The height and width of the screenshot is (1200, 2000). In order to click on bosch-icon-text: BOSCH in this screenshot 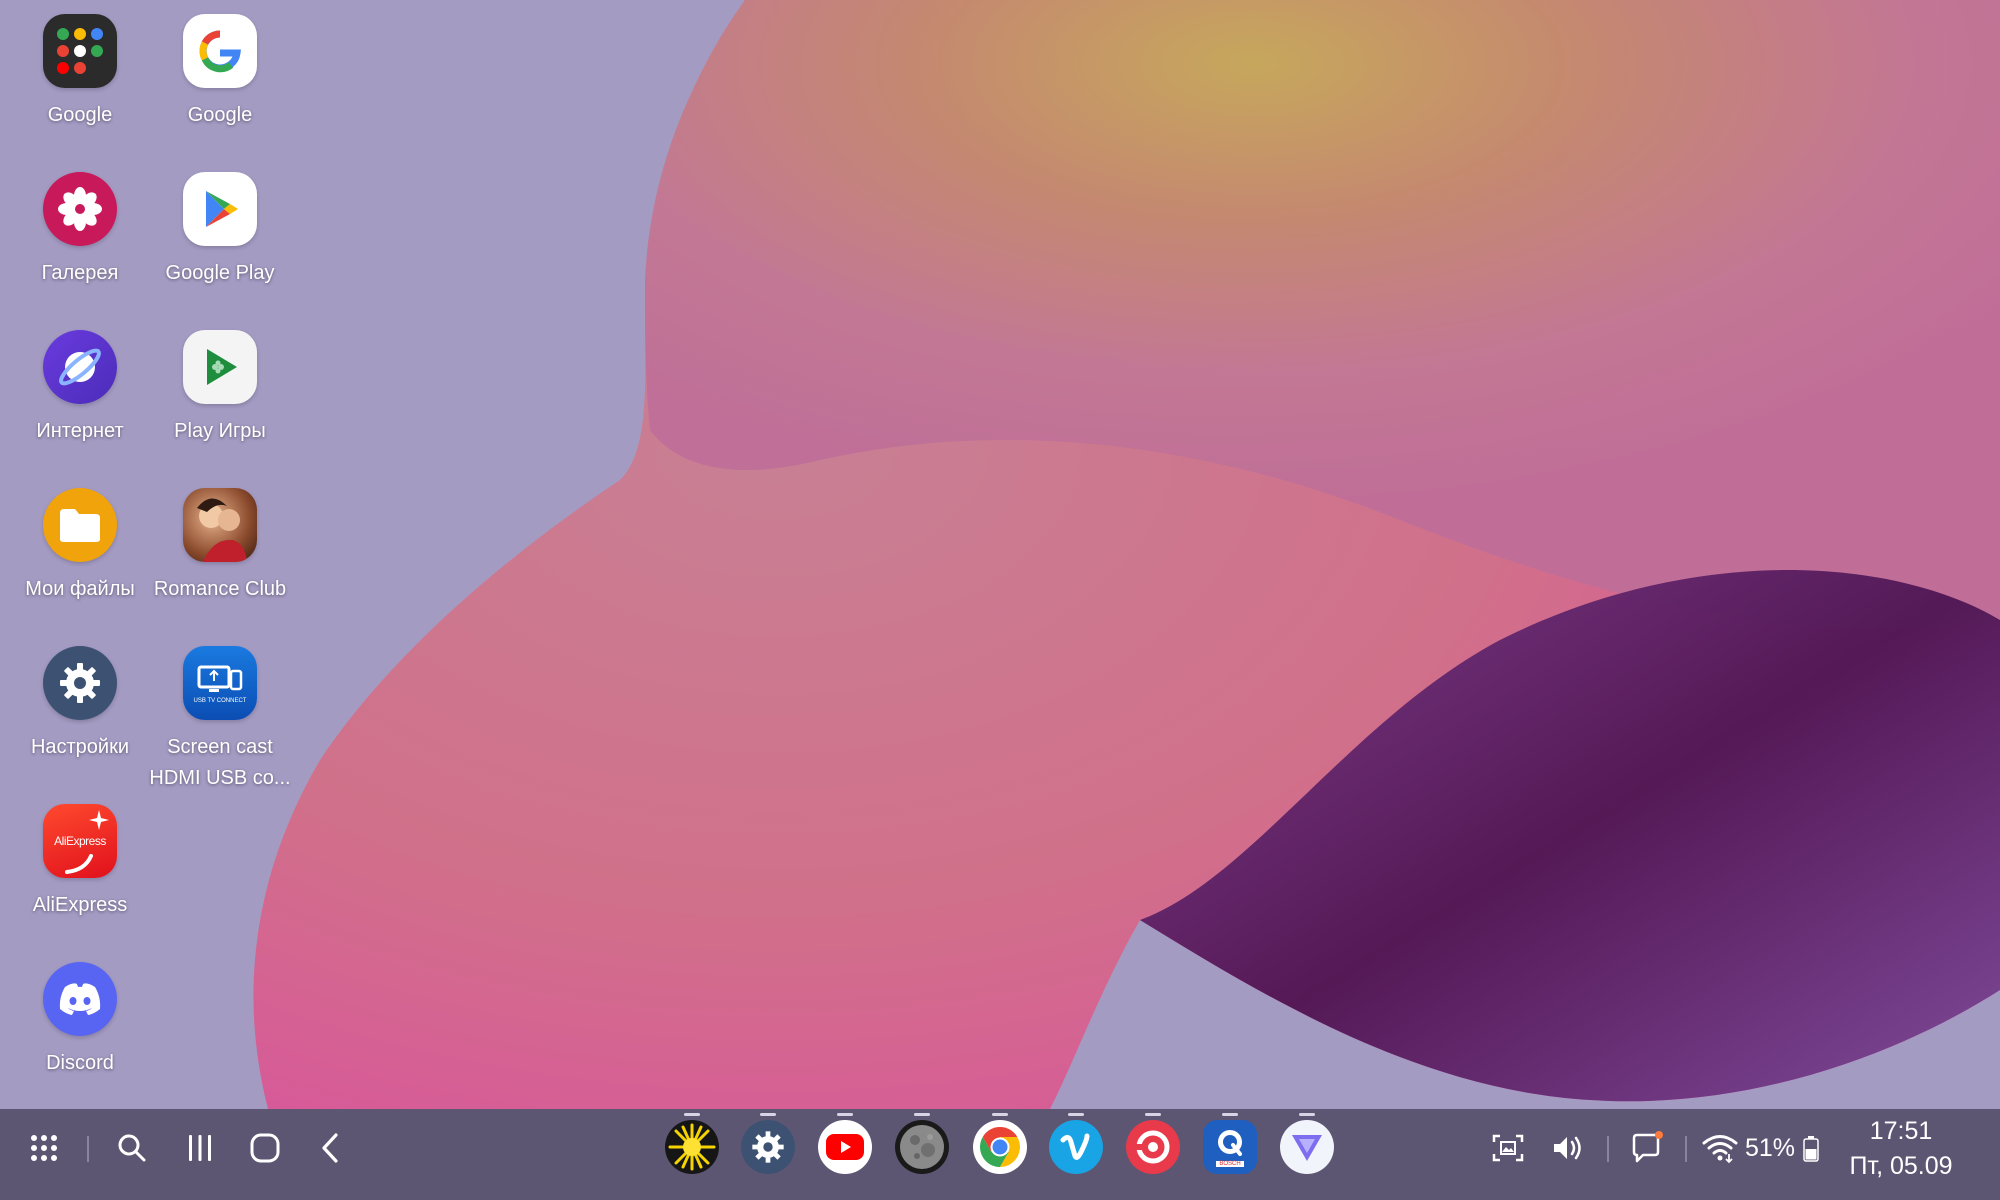, I will do `click(1230, 1164)`.